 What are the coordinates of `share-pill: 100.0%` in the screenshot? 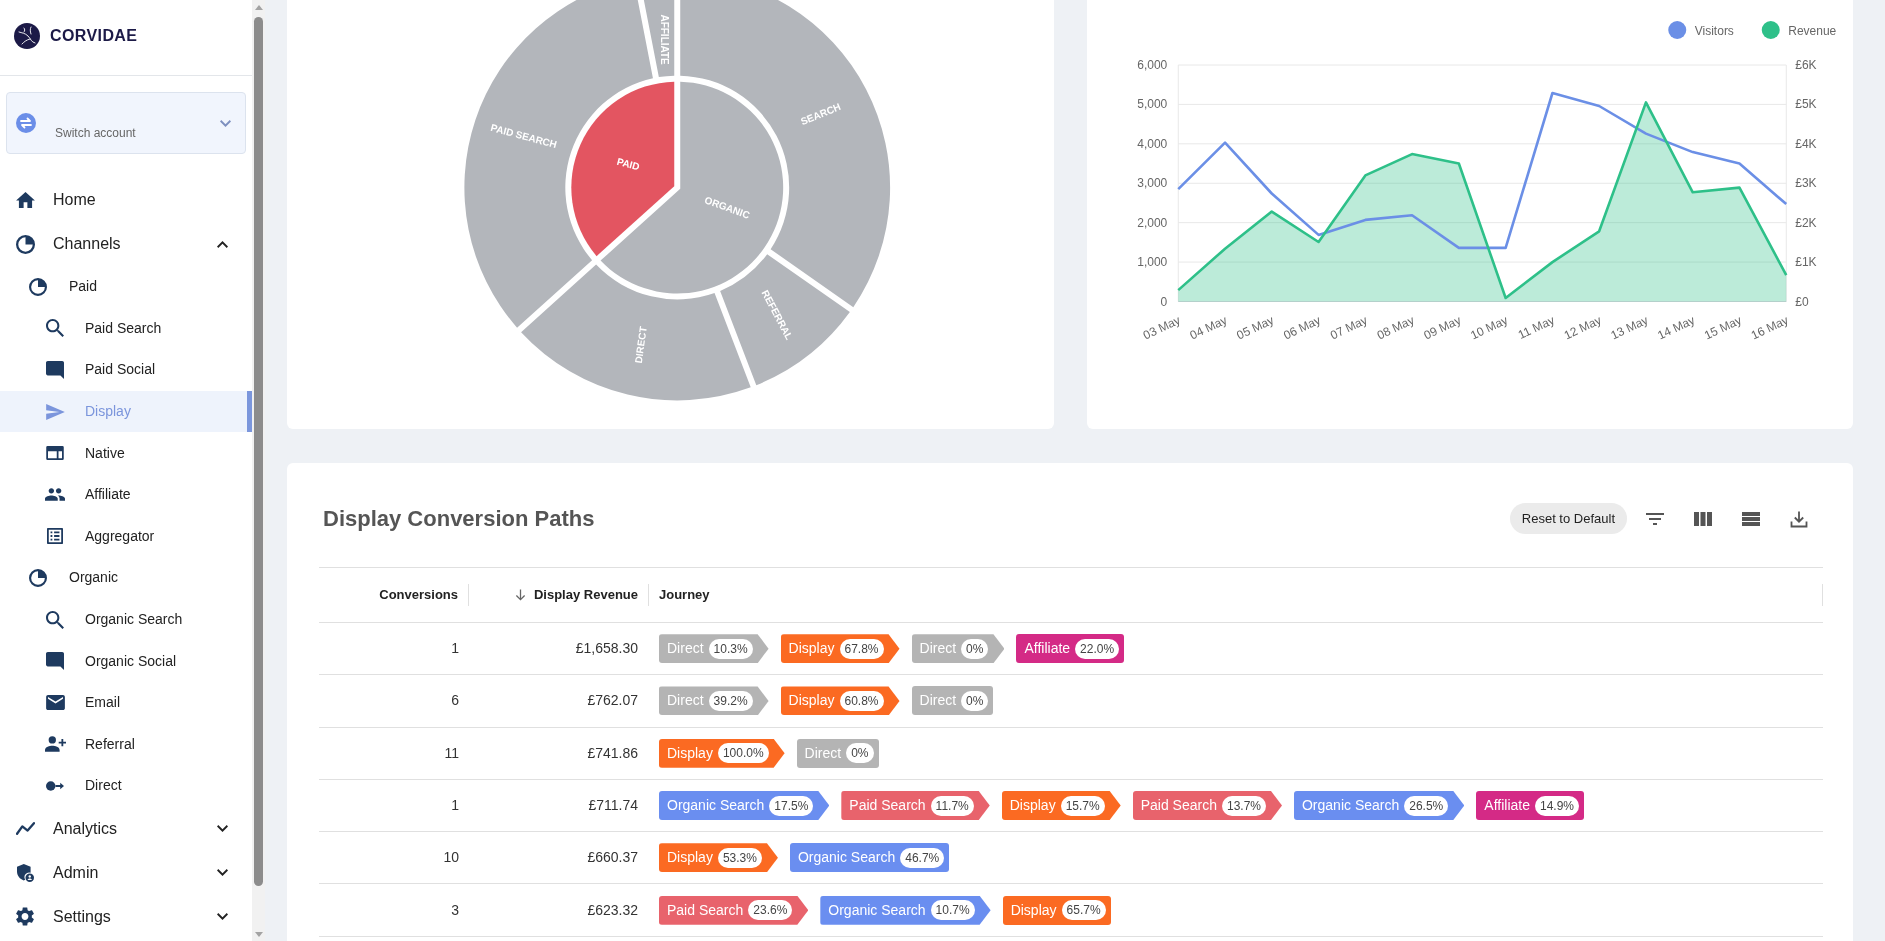 It's located at (743, 753).